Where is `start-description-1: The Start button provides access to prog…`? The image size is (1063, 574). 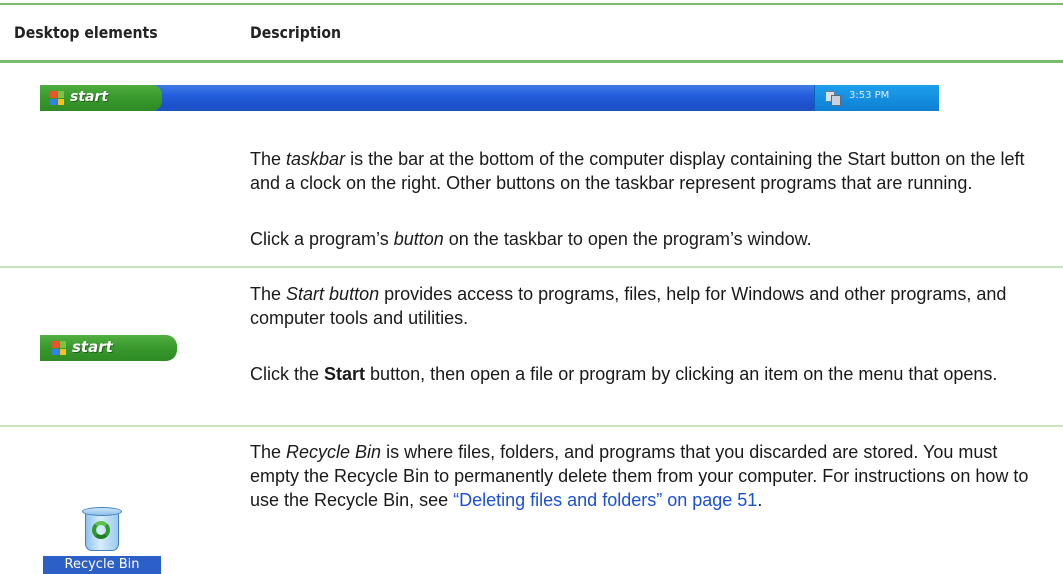
start-description-1: The Start button provides access to prog… is located at coordinates (628, 306).